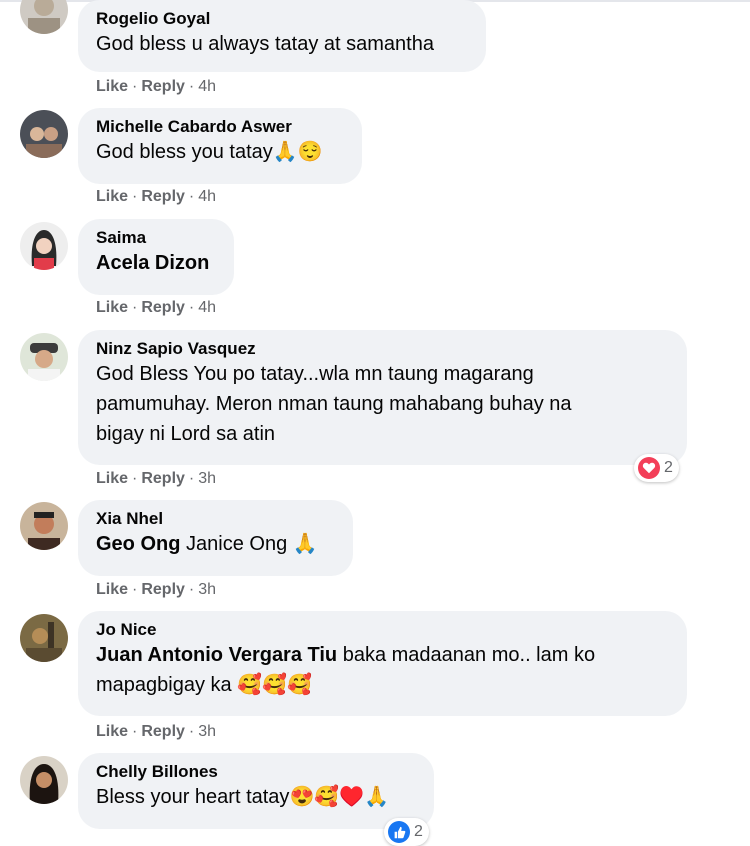  I want to click on comment-text: mapagbigay ka 🥰🥰🥰, so click(204, 685).